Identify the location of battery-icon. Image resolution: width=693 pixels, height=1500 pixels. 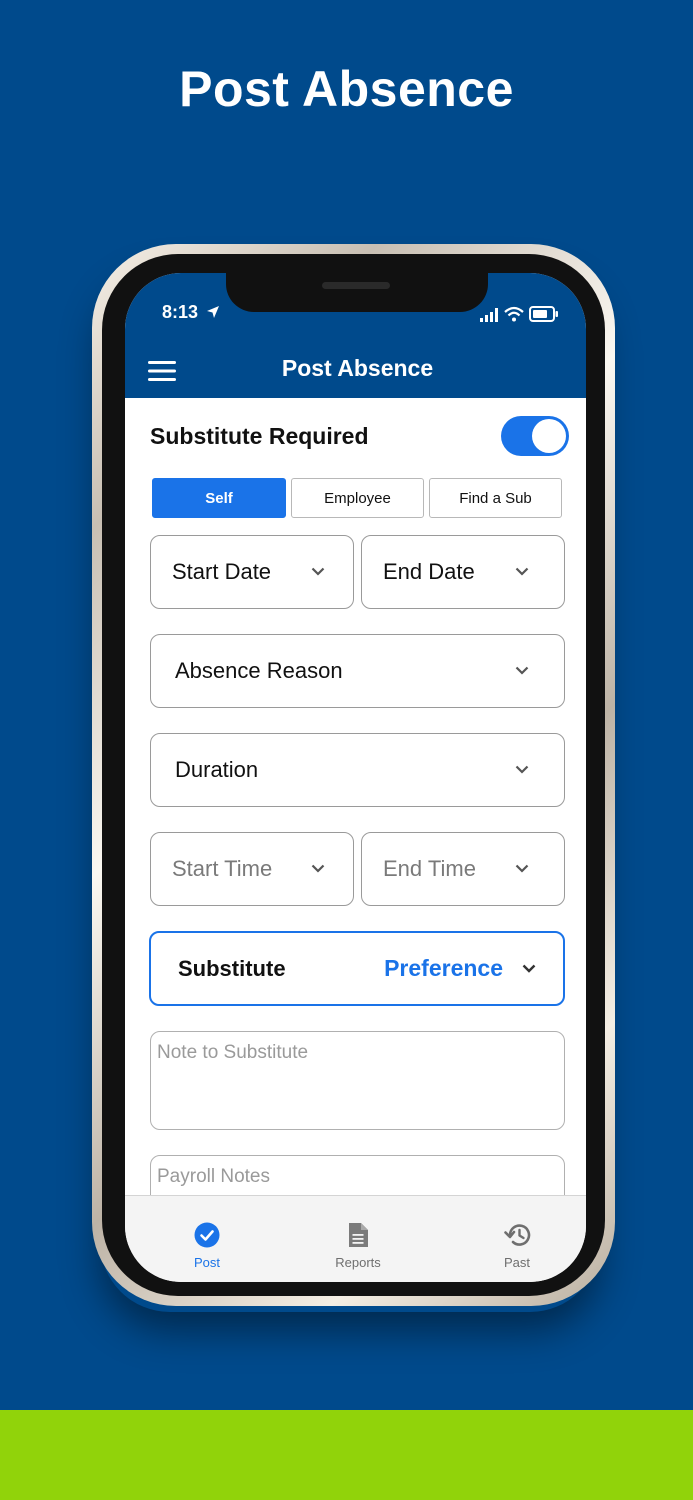
(543, 314).